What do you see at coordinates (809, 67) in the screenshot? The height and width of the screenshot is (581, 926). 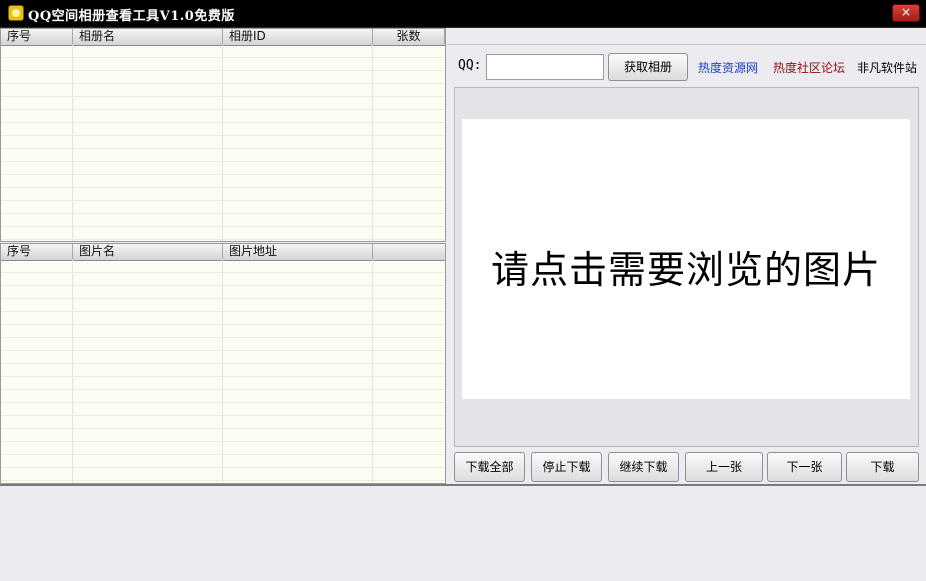 I see `link-redu-forum: 热度社区论坛` at bounding box center [809, 67].